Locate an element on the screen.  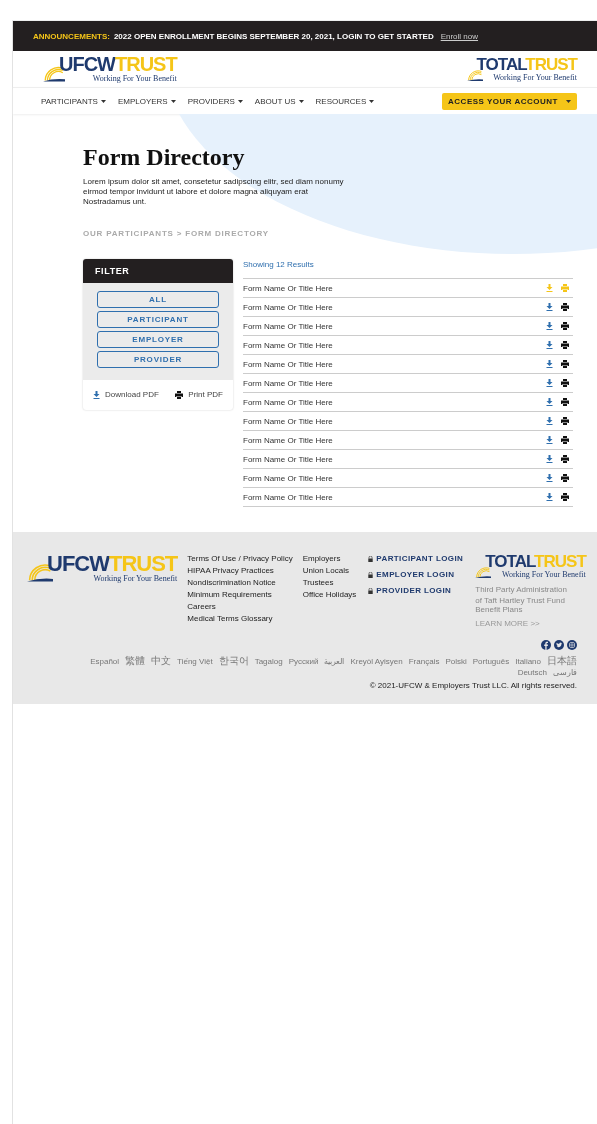
language-link: Français is located at coordinates (424, 661).